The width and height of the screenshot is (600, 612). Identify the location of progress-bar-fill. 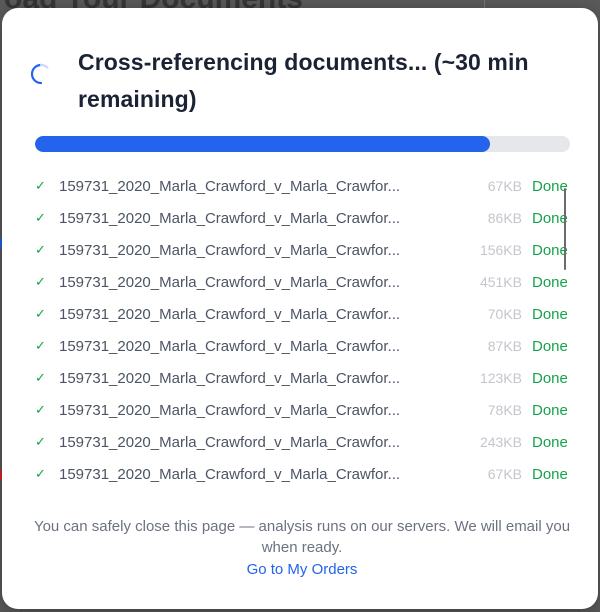
(262, 144).